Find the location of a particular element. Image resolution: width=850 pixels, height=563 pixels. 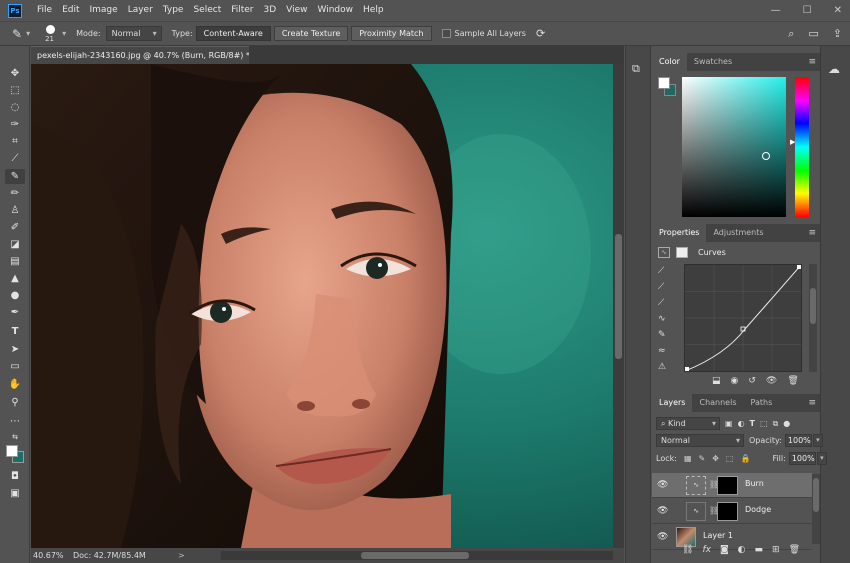

eraser-tool-icon: ◪ is located at coordinates (15, 244).